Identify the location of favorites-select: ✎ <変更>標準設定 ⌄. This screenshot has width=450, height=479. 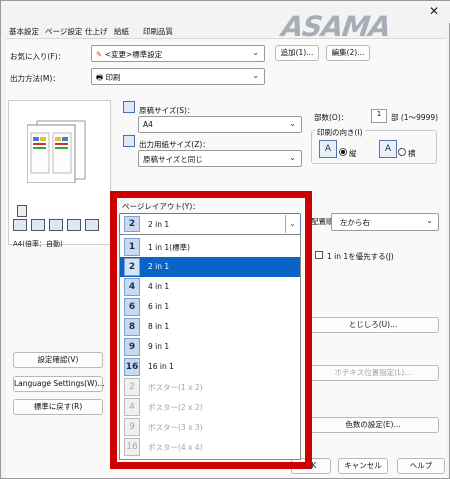
(178, 53).